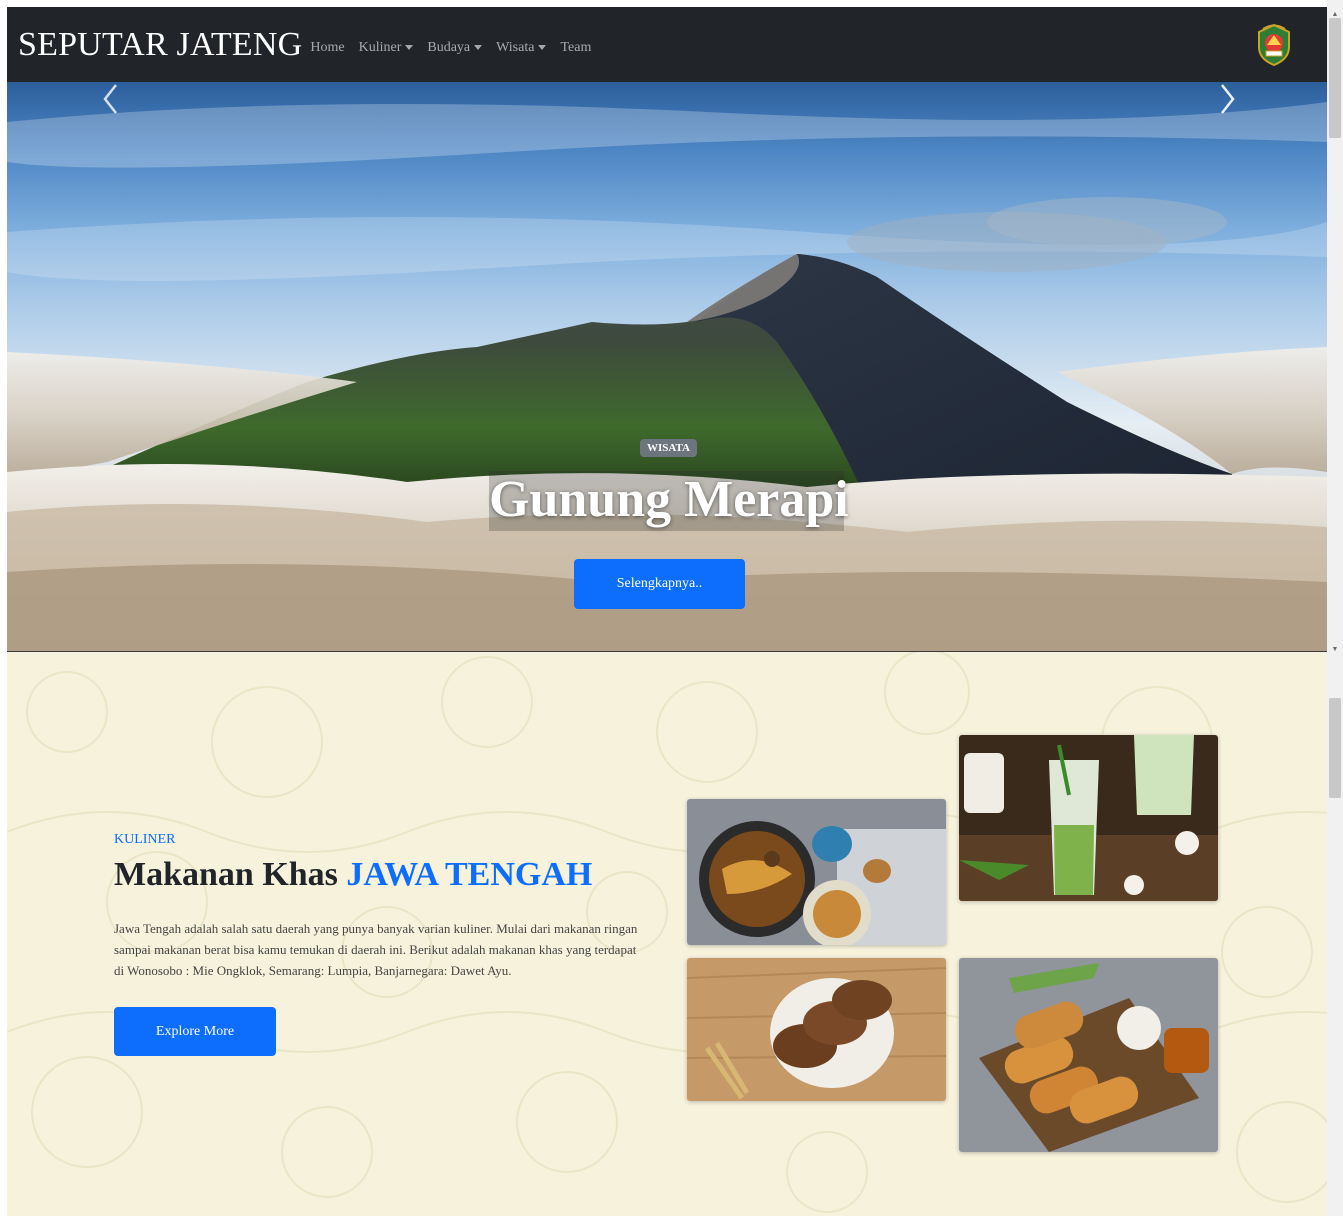 Image resolution: width=1343 pixels, height=1216 pixels. What do you see at coordinates (816, 872) in the screenshot?
I see `food-photo-mie` at bounding box center [816, 872].